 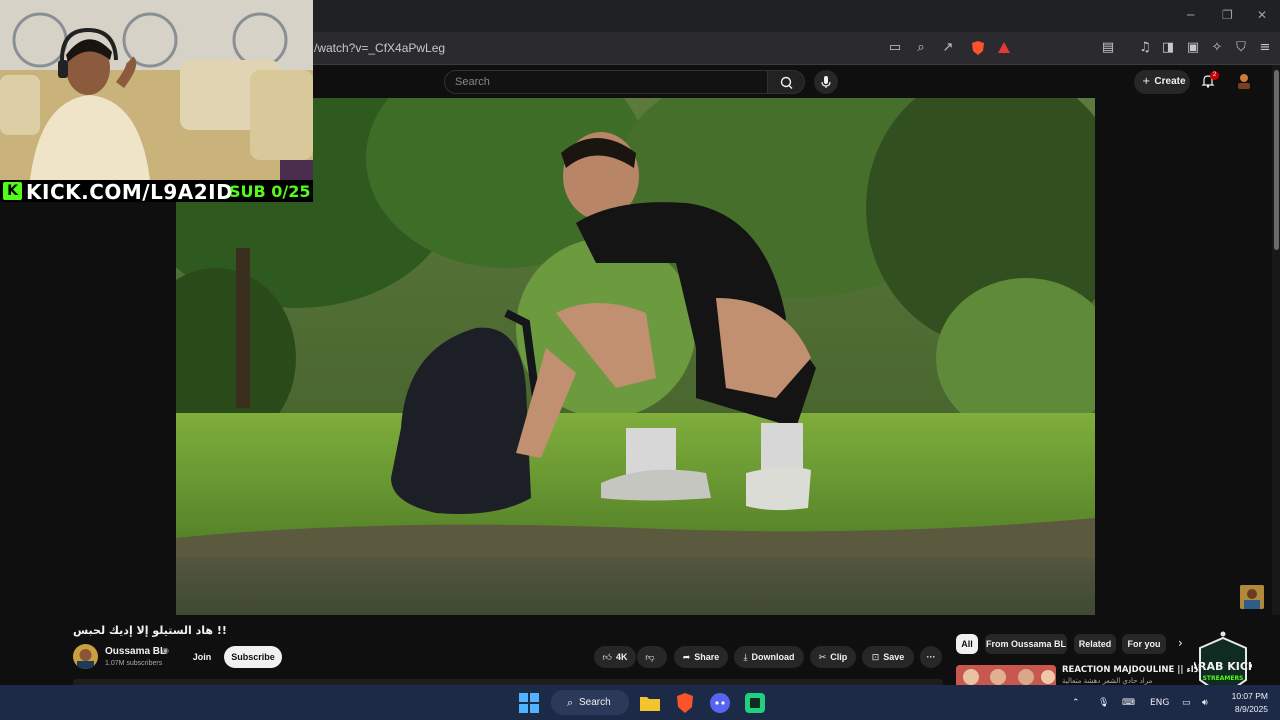 I want to click on scissors-icon: ✂, so click(x=822, y=658).